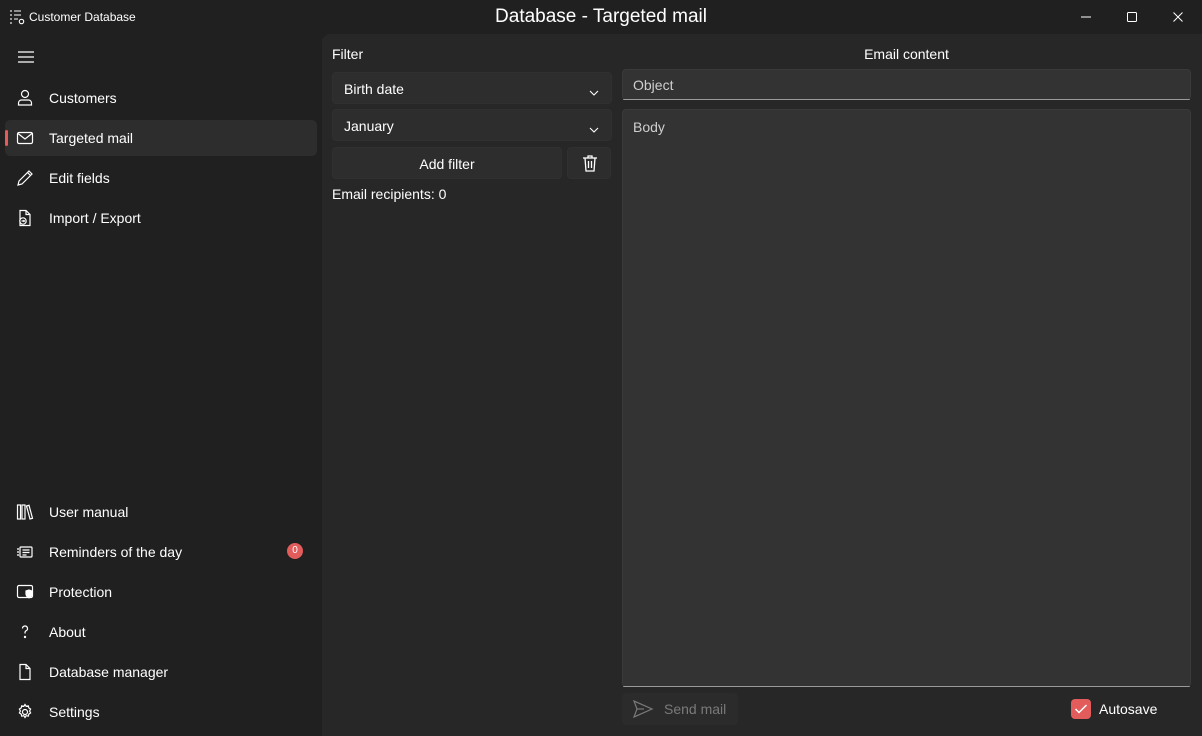  Describe the element at coordinates (116, 552) in the screenshot. I see `sidebar-item-label: Reminders of the day` at that location.